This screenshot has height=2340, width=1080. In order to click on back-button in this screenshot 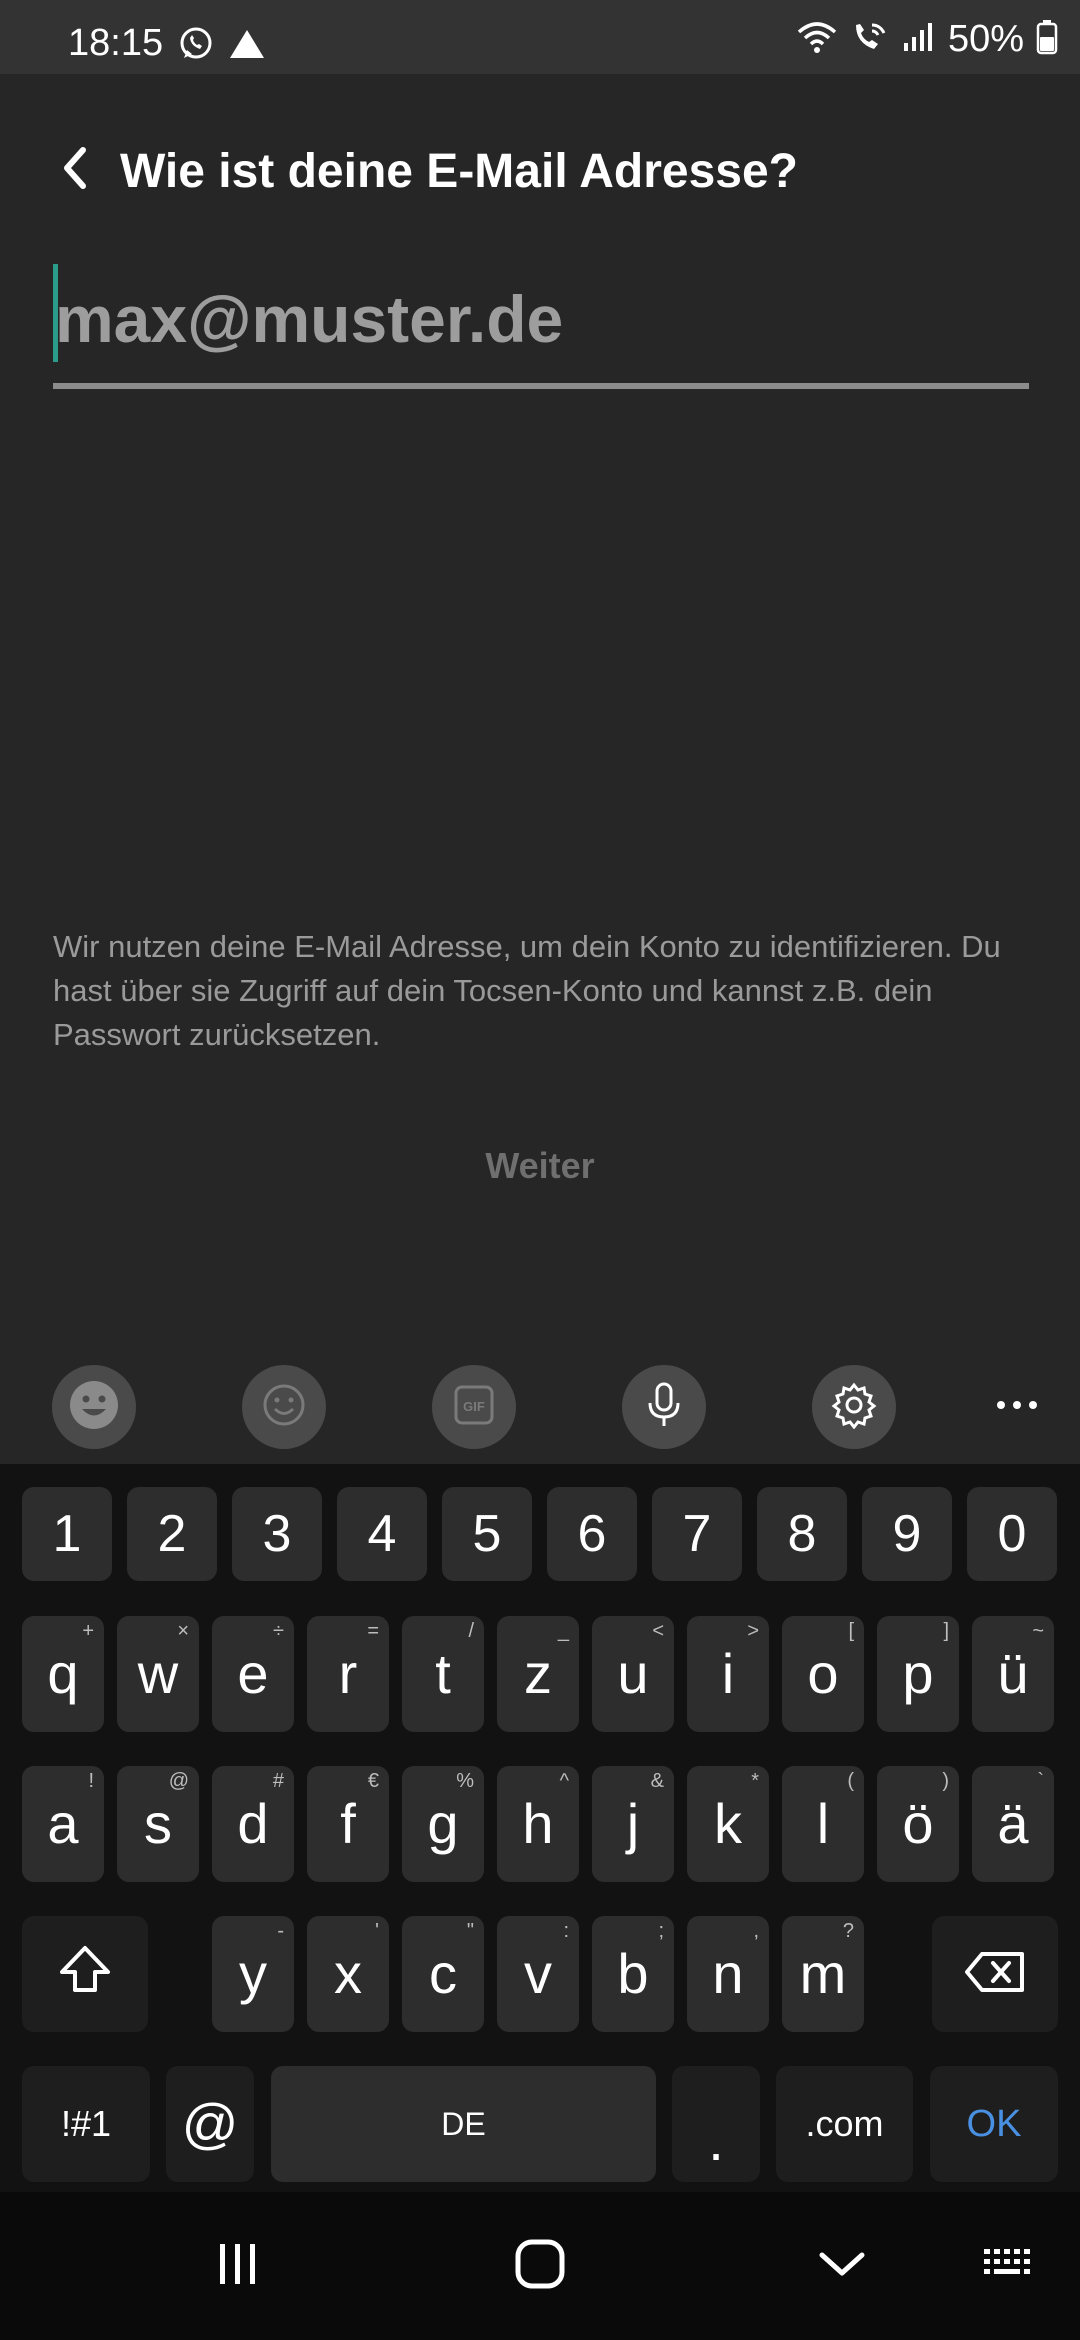, I will do `click(74, 170)`.